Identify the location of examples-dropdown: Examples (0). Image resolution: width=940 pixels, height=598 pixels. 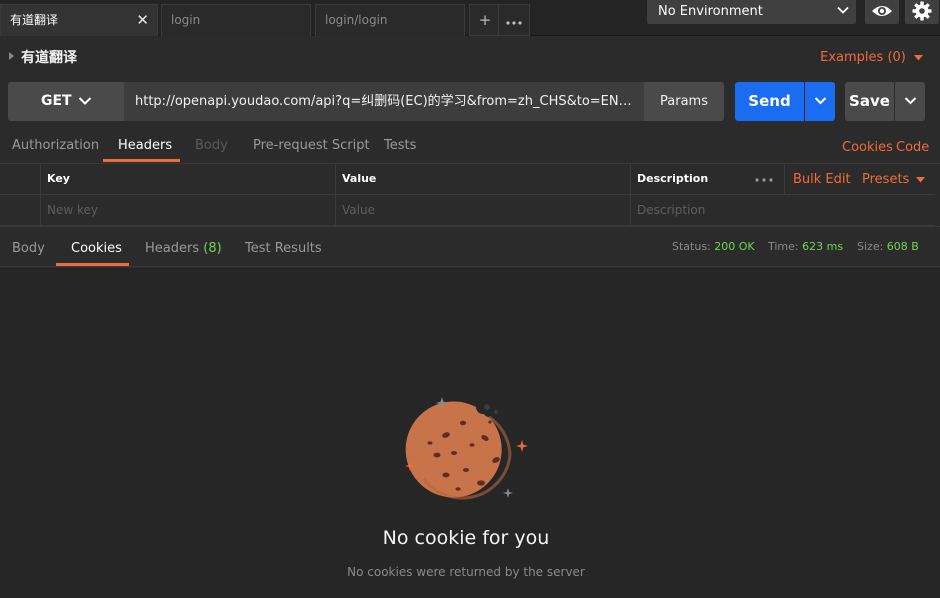
(871, 57).